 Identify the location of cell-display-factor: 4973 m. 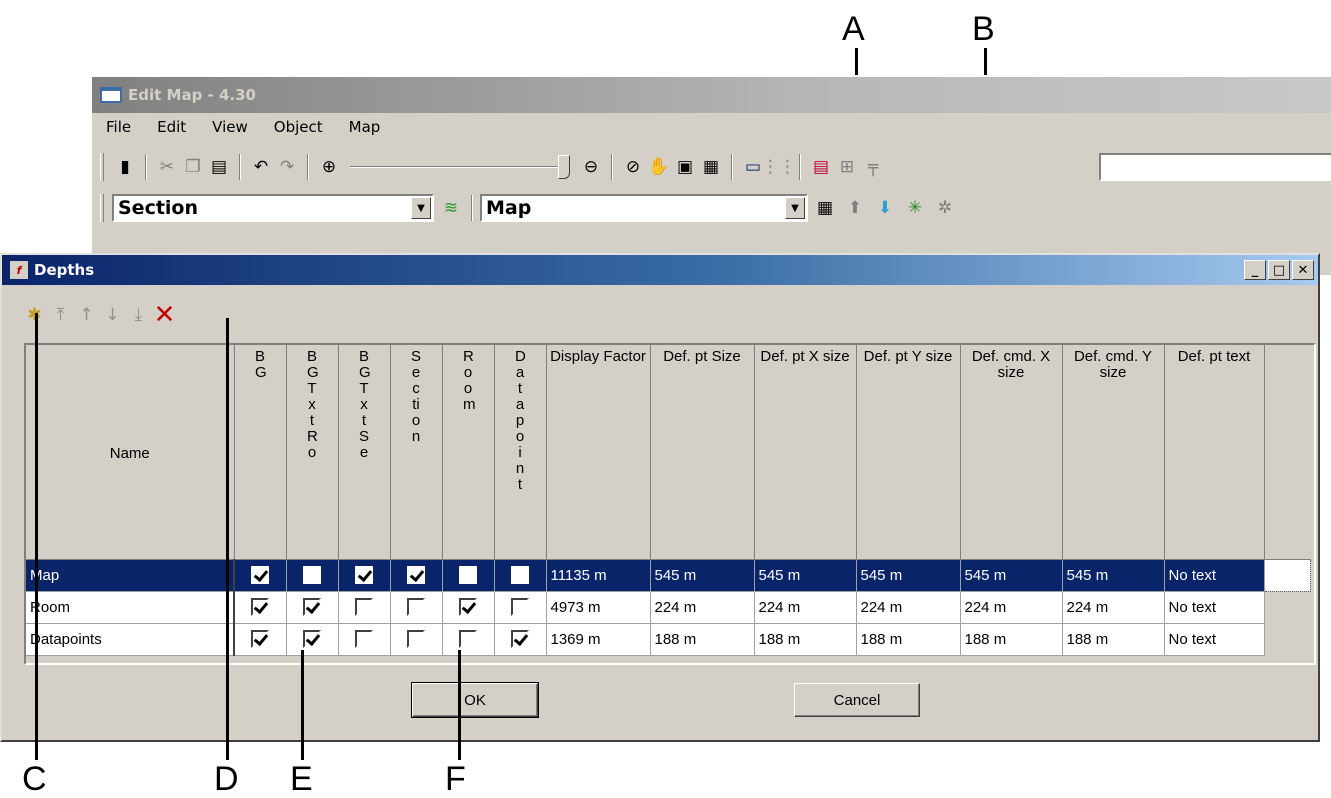
(598, 607).